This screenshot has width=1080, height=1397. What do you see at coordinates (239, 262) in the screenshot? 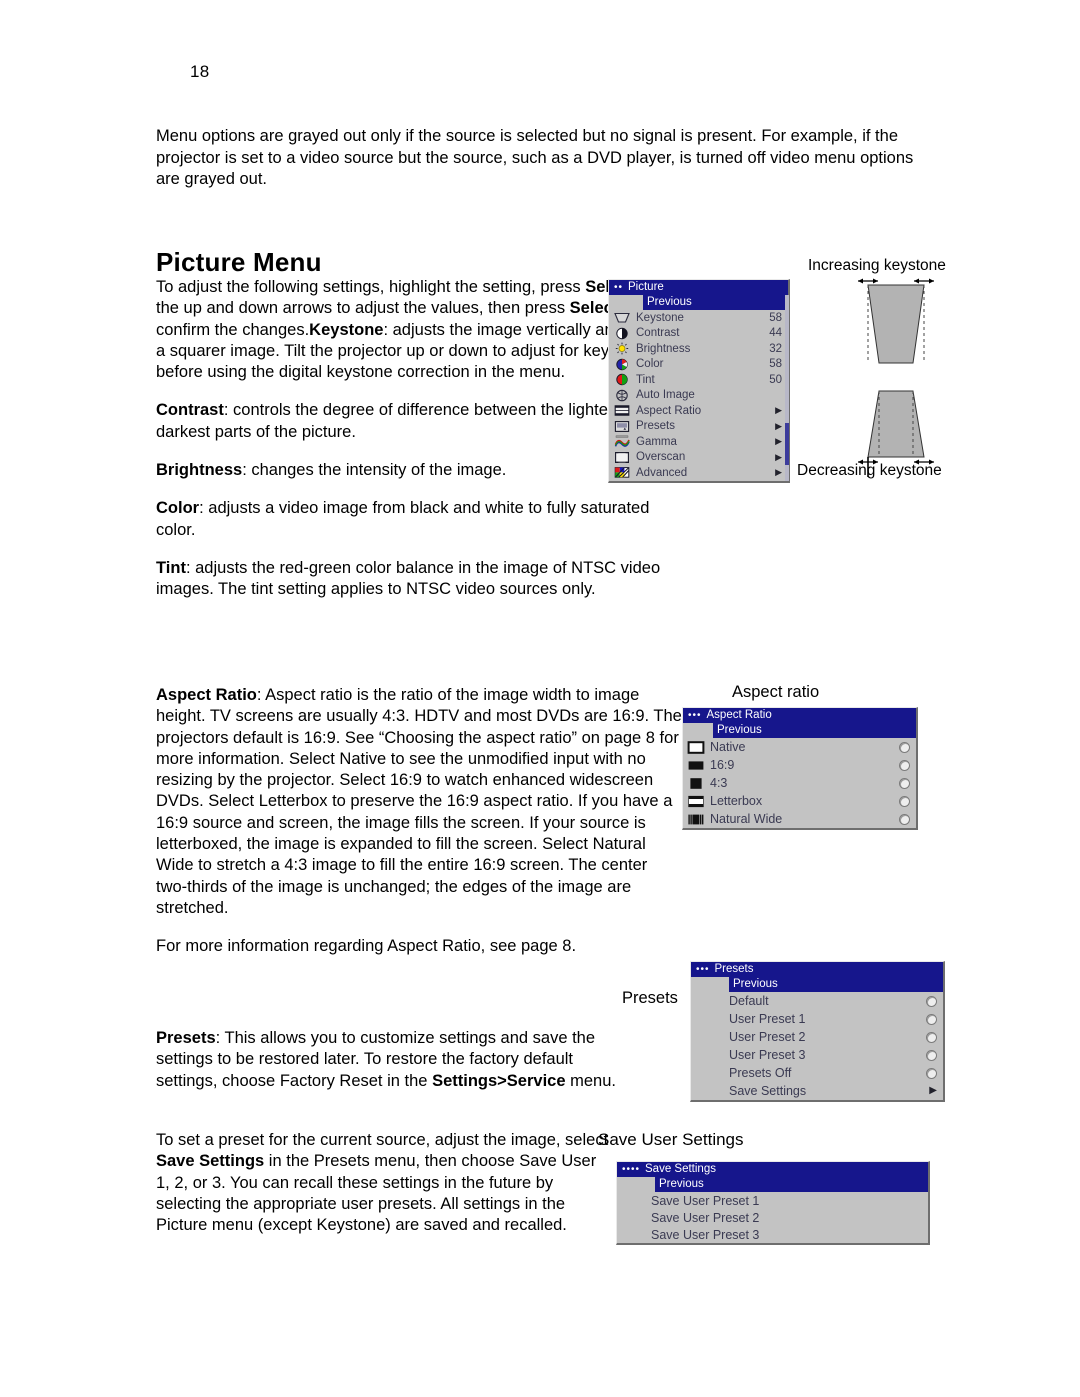
I see `page-title: Picture Menu` at bounding box center [239, 262].